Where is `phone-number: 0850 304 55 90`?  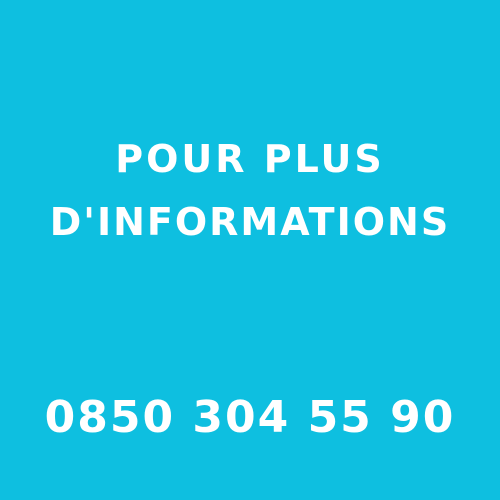
phone-number: 0850 304 55 90 is located at coordinates (250, 417).